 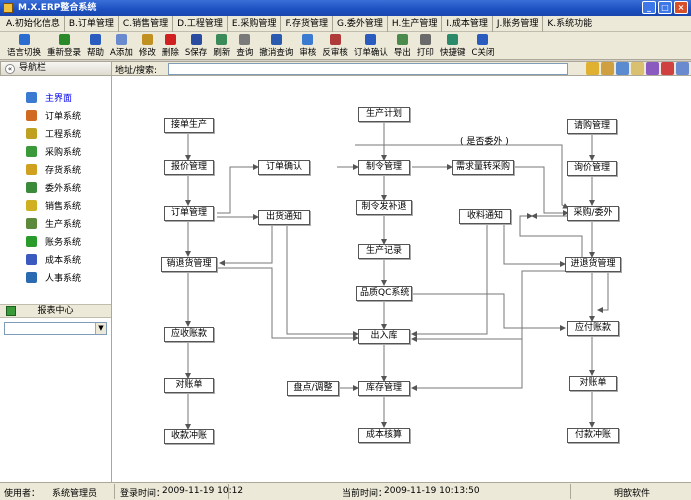 What do you see at coordinates (189, 264) in the screenshot?
I see `flow-node-sales-return: 销退货管理` at bounding box center [189, 264].